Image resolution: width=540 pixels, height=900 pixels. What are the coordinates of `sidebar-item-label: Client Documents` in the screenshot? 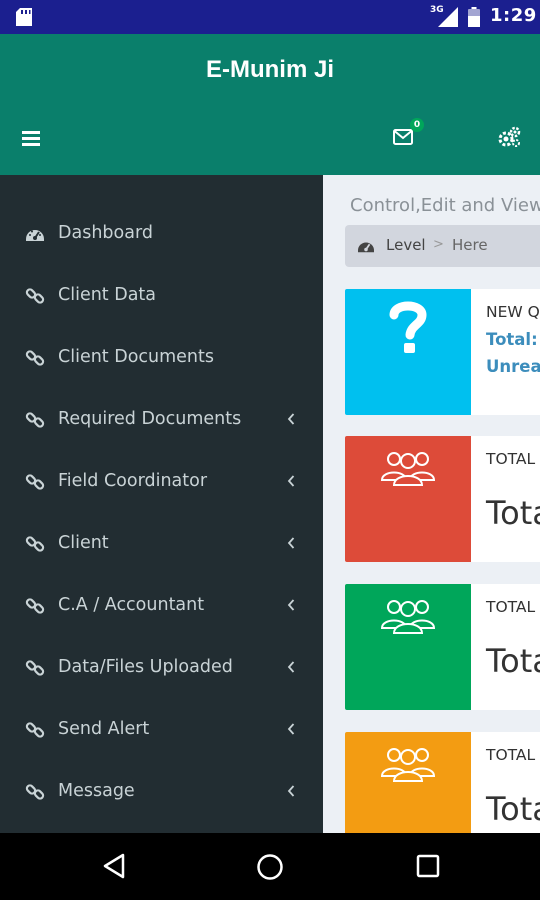 It's located at (136, 357).